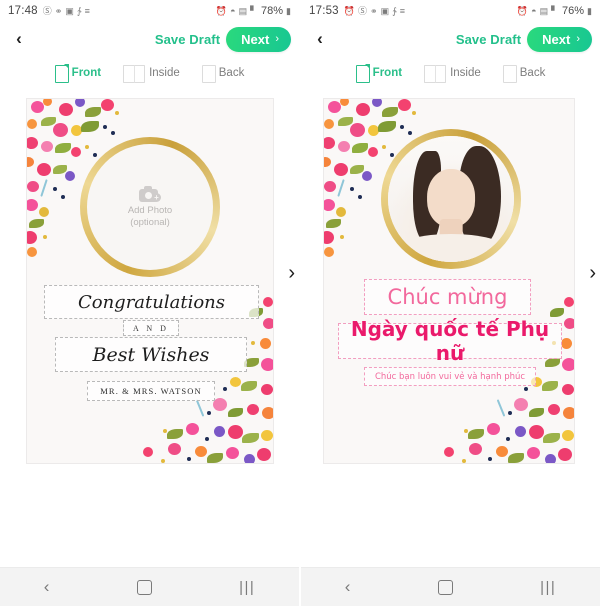  I want to click on greeting-subtitle-text: Chúc bạn luôn vui vẻ và hạnh phúc, so click(450, 376).